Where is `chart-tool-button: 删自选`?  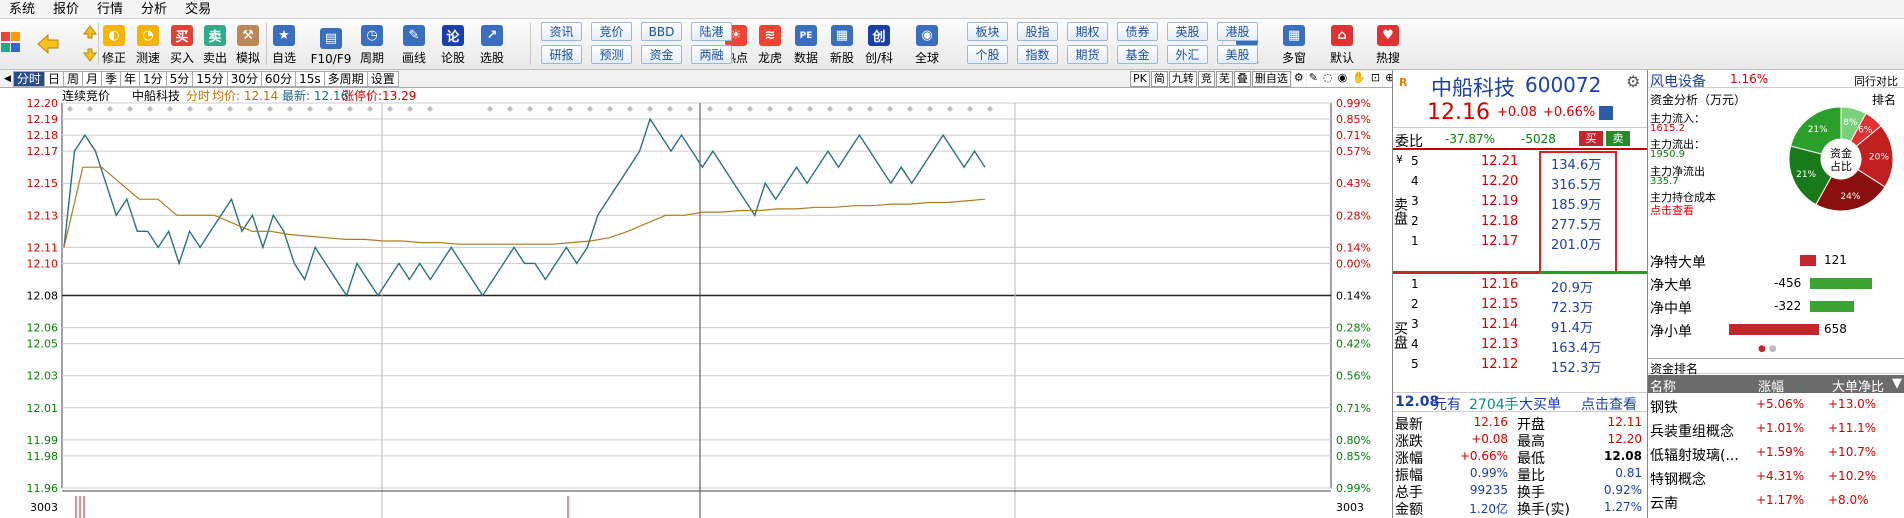
chart-tool-button: 删自选 is located at coordinates (1271, 79).